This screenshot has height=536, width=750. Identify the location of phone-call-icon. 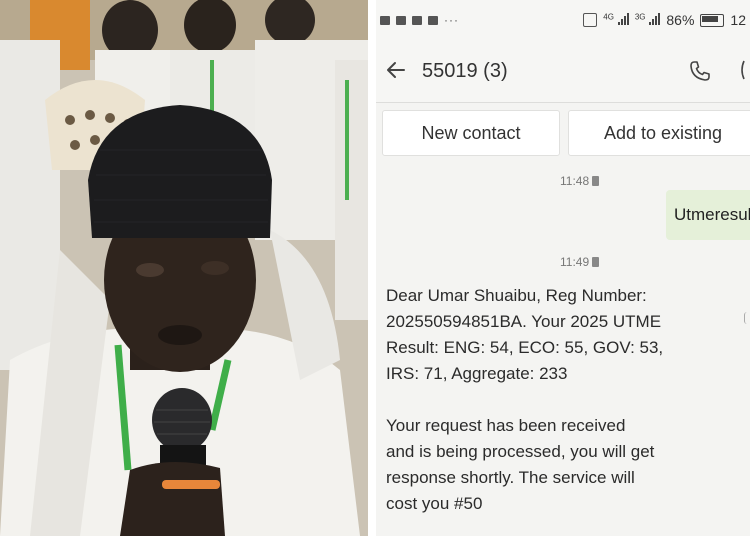
(700, 71).